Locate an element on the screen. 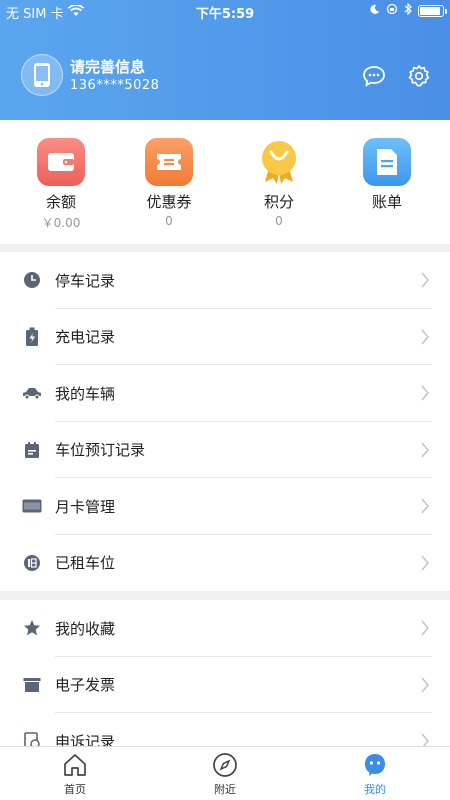 The image size is (450, 800). tab-mine: 我的 is located at coordinates (375, 774).